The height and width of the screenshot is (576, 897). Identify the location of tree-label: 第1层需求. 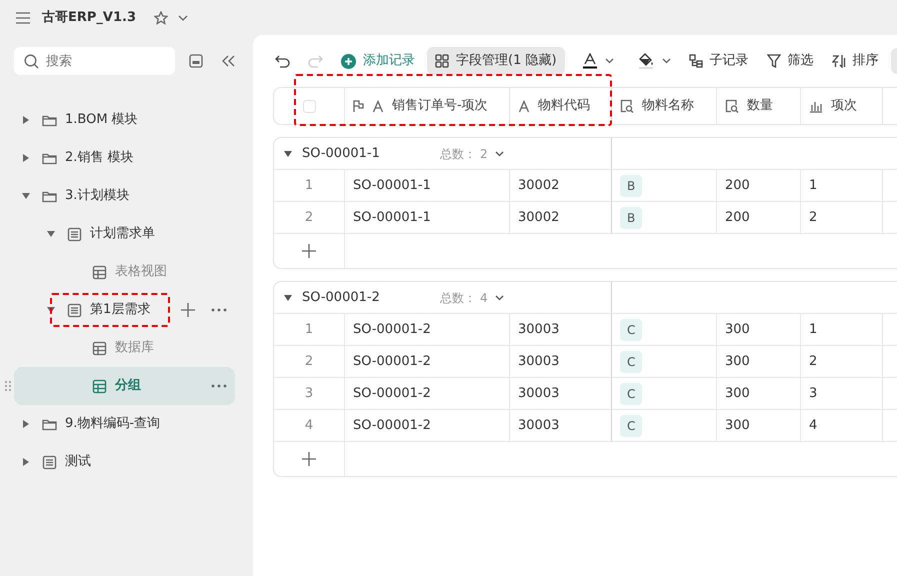
(120, 310).